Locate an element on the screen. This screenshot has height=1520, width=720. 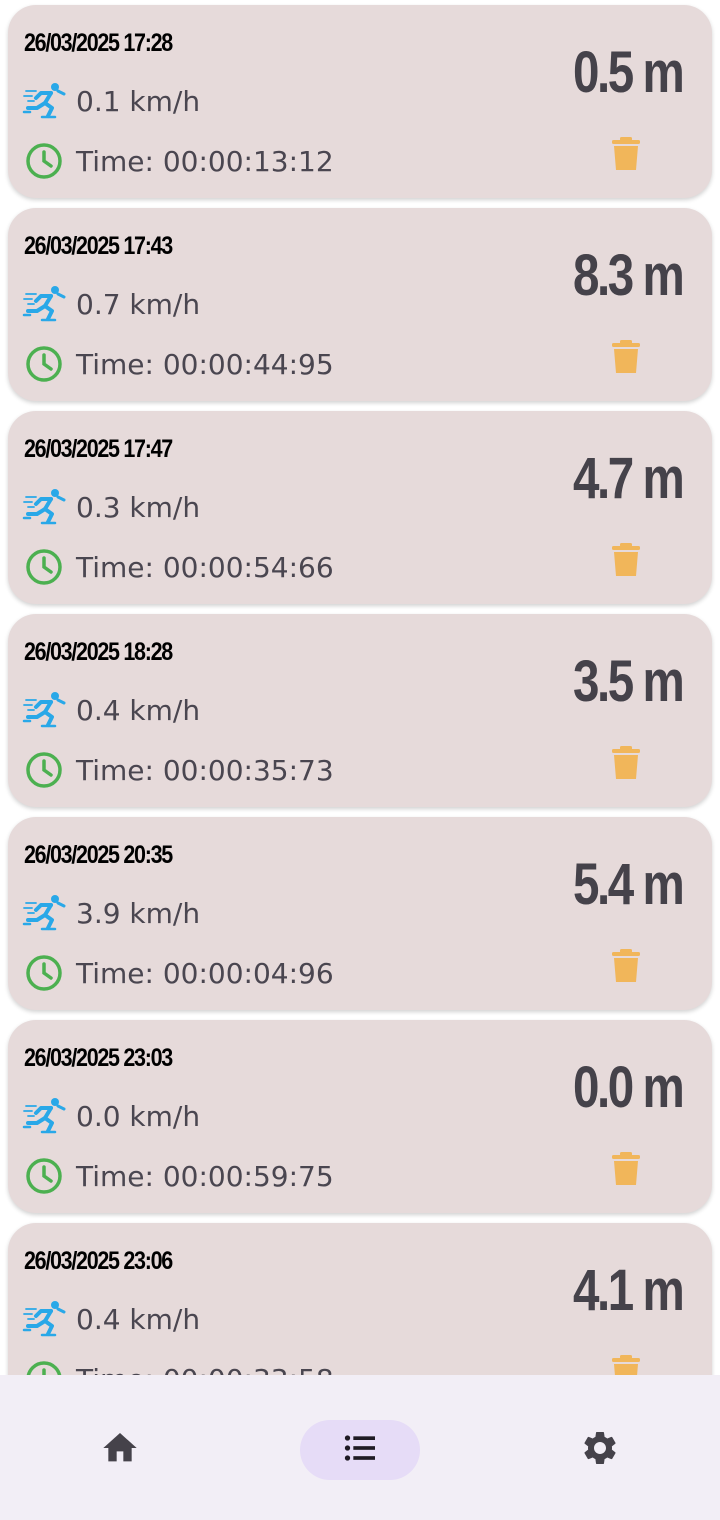
time-value: Time: 00:00:54:66 is located at coordinates (205, 567).